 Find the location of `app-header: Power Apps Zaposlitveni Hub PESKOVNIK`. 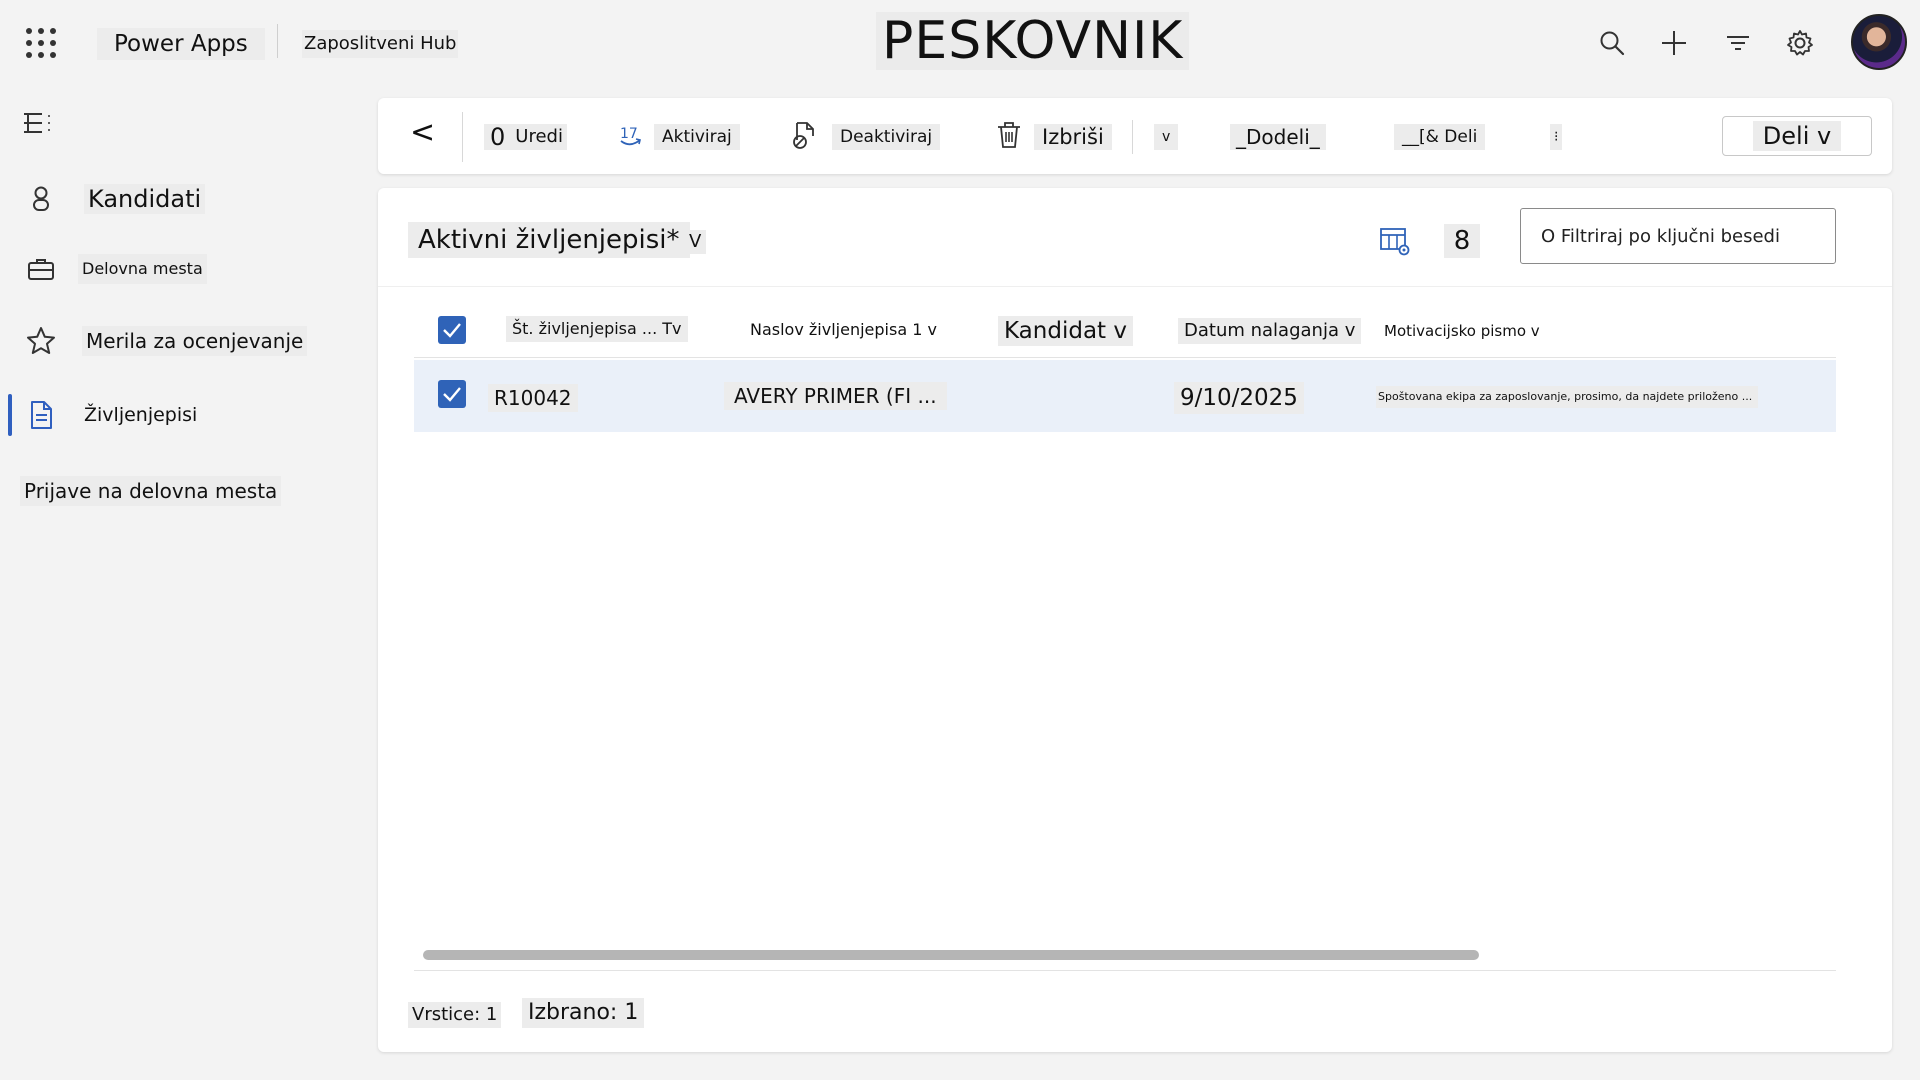

app-header: Power Apps Zaposlitveni Hub PESKOVNIK is located at coordinates (960, 43).